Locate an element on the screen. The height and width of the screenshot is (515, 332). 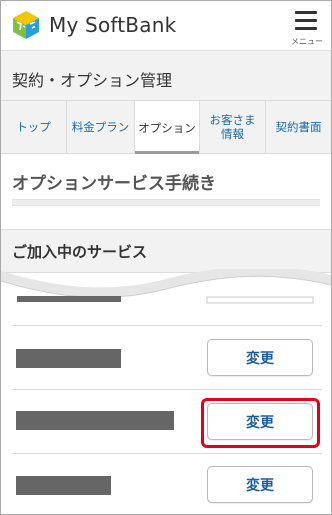
tab-label: 料金プラン is located at coordinates (100, 127).